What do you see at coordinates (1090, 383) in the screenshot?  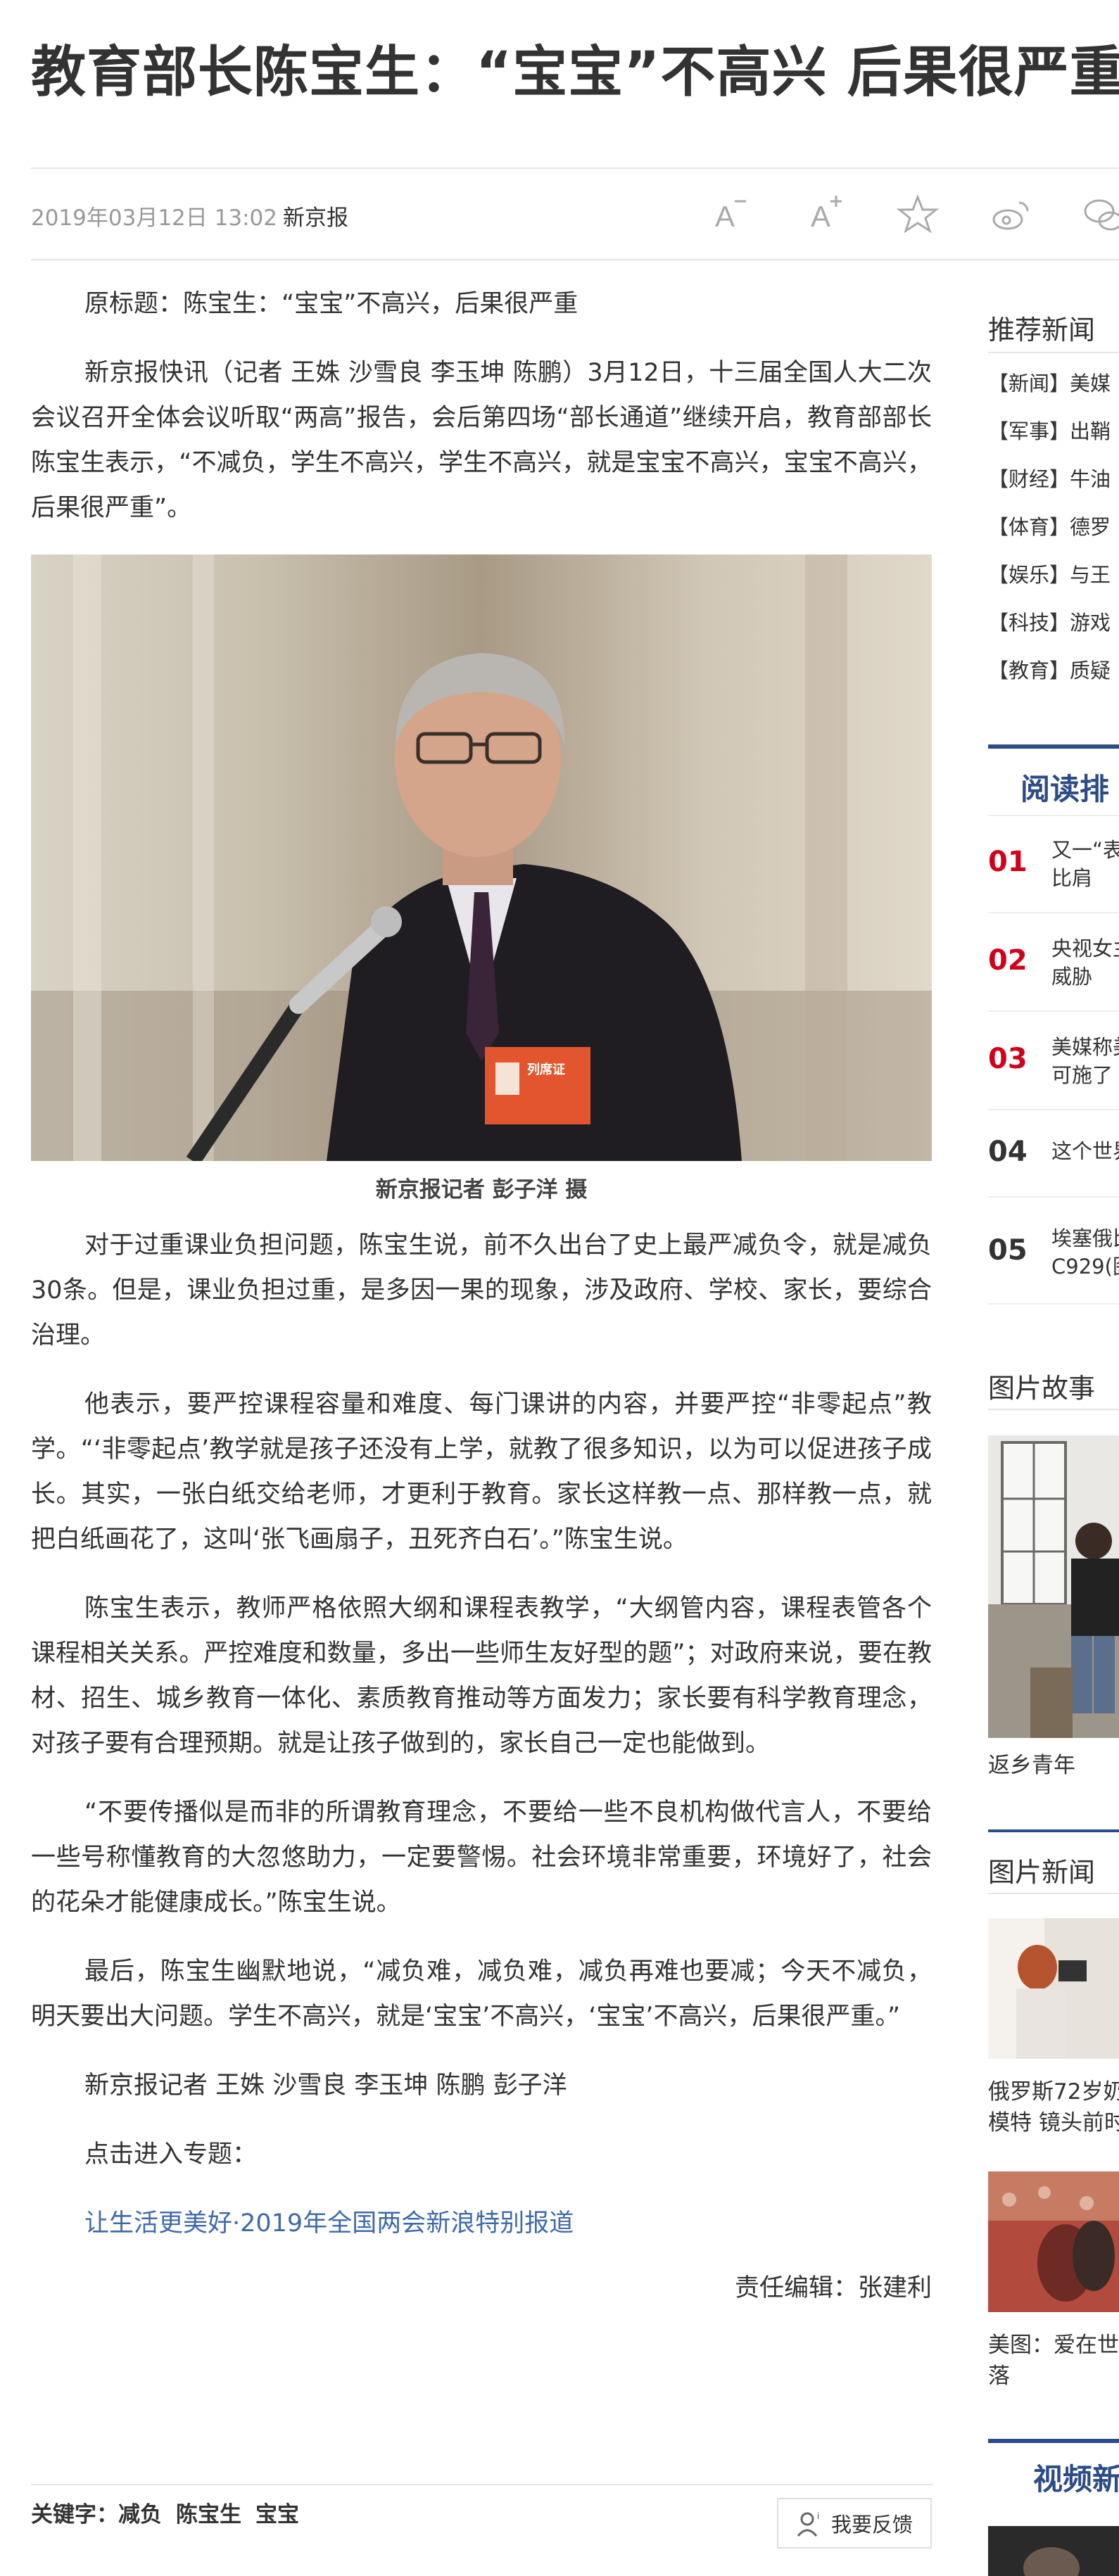 I see `news-headline: 美媒` at bounding box center [1090, 383].